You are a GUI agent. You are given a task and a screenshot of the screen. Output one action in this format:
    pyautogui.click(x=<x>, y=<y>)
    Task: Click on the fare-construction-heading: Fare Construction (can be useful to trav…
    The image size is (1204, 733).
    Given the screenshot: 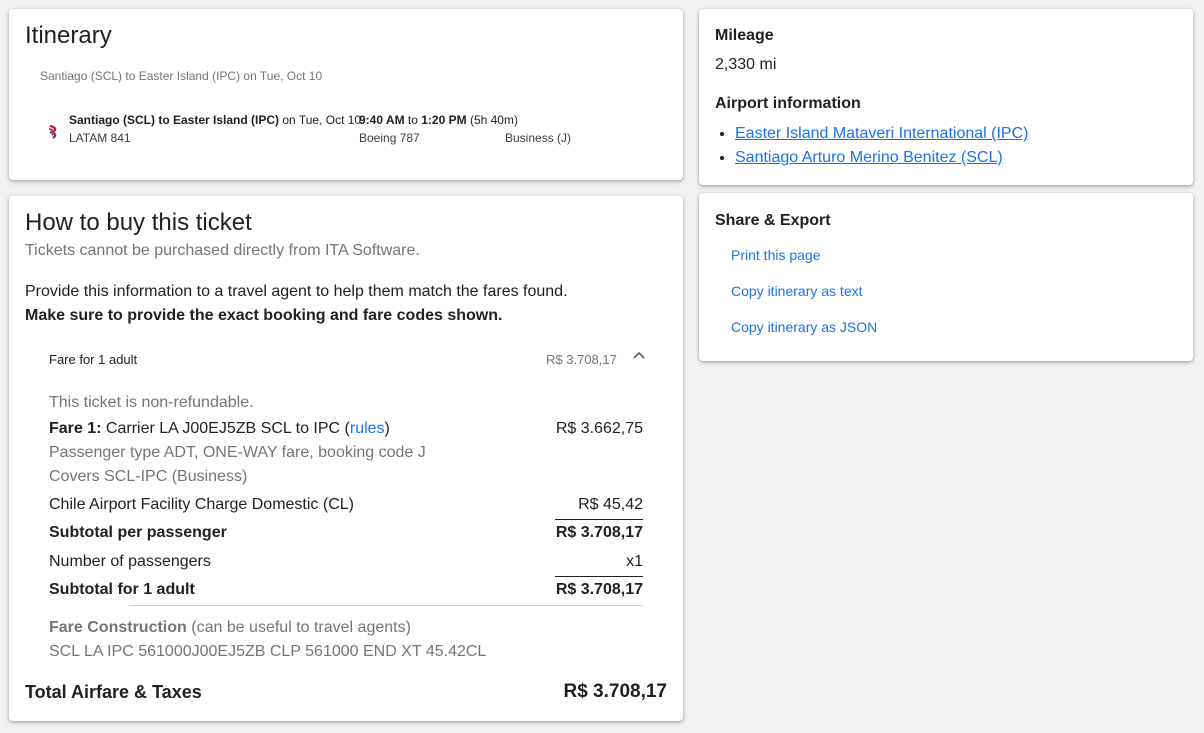 What is the action you would take?
    pyautogui.click(x=230, y=628)
    